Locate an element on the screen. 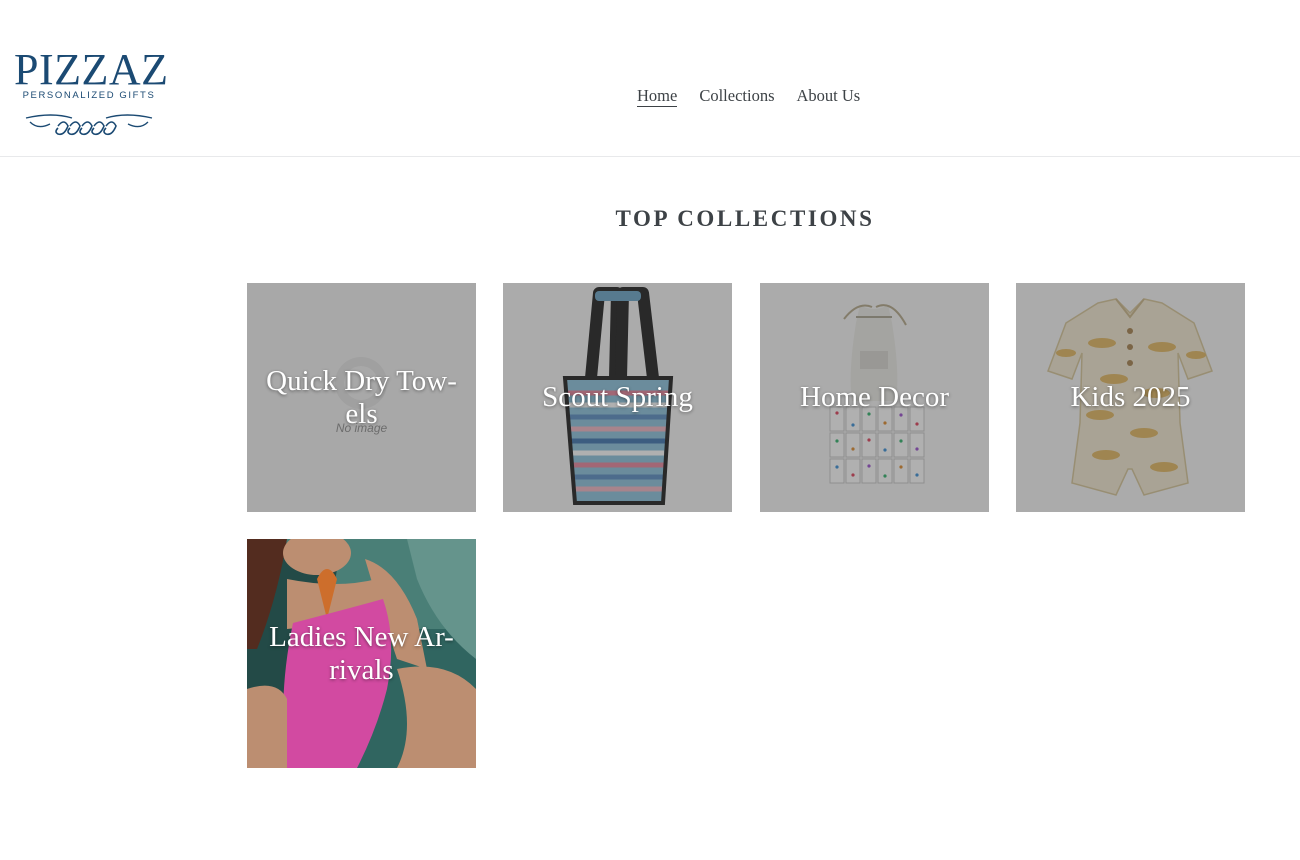 This screenshot has height=860, width=1300. ornament-swirl-icon is located at coordinates (89, 125).